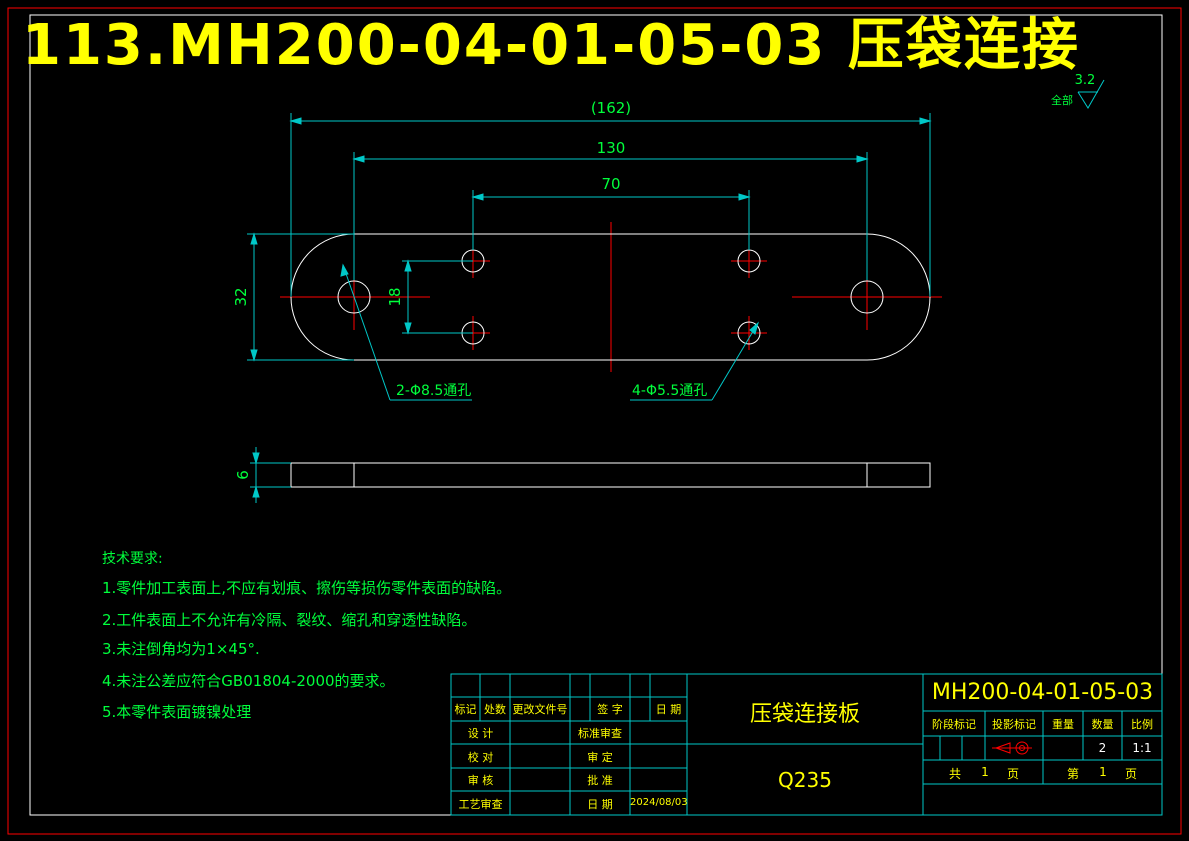 The height and width of the screenshot is (841, 1189). What do you see at coordinates (610, 709) in the screenshot?
I see `tb-sign: 签 字` at bounding box center [610, 709].